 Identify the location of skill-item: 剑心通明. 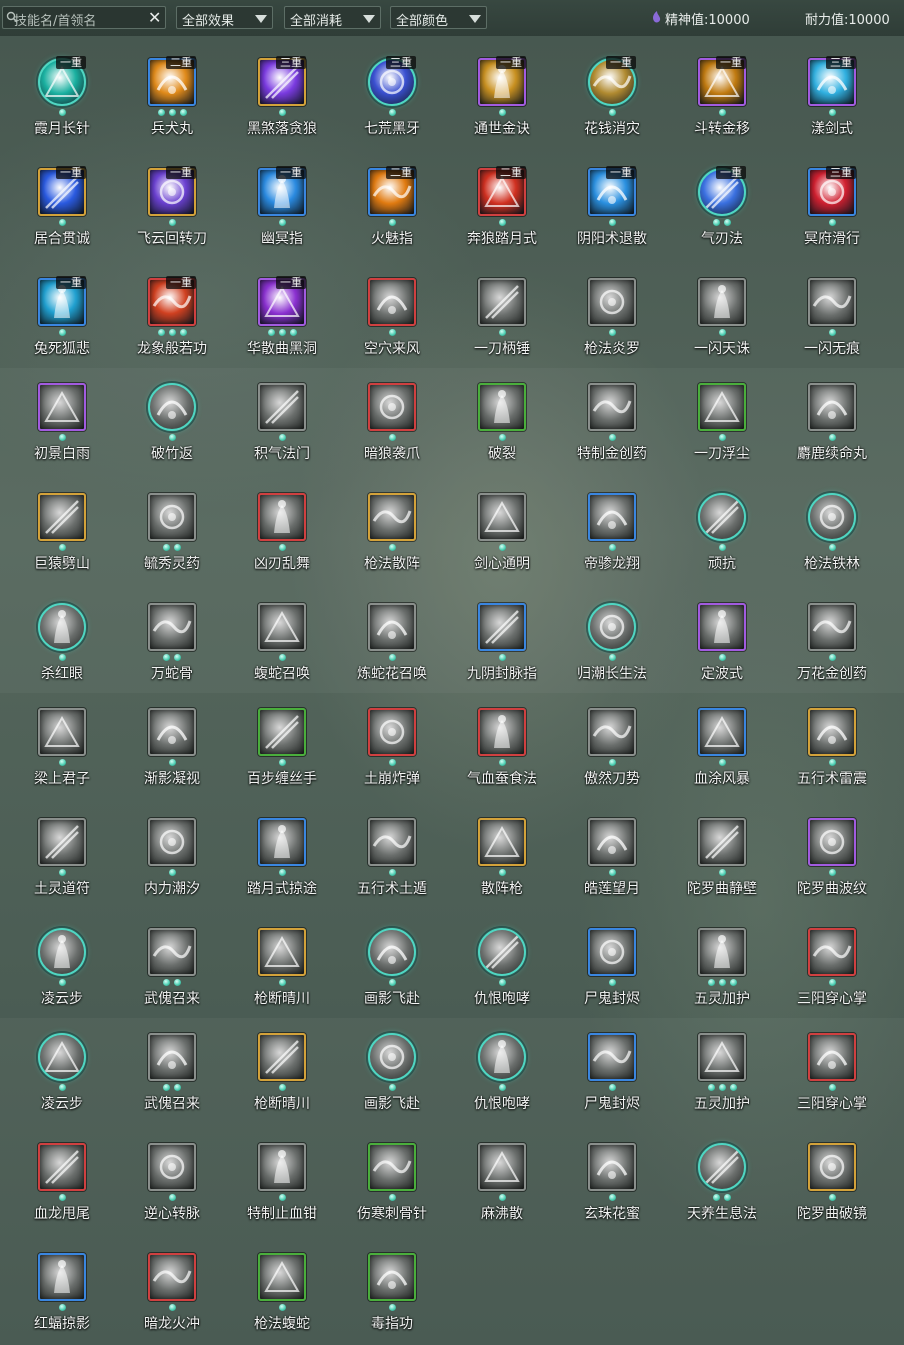
(502, 538).